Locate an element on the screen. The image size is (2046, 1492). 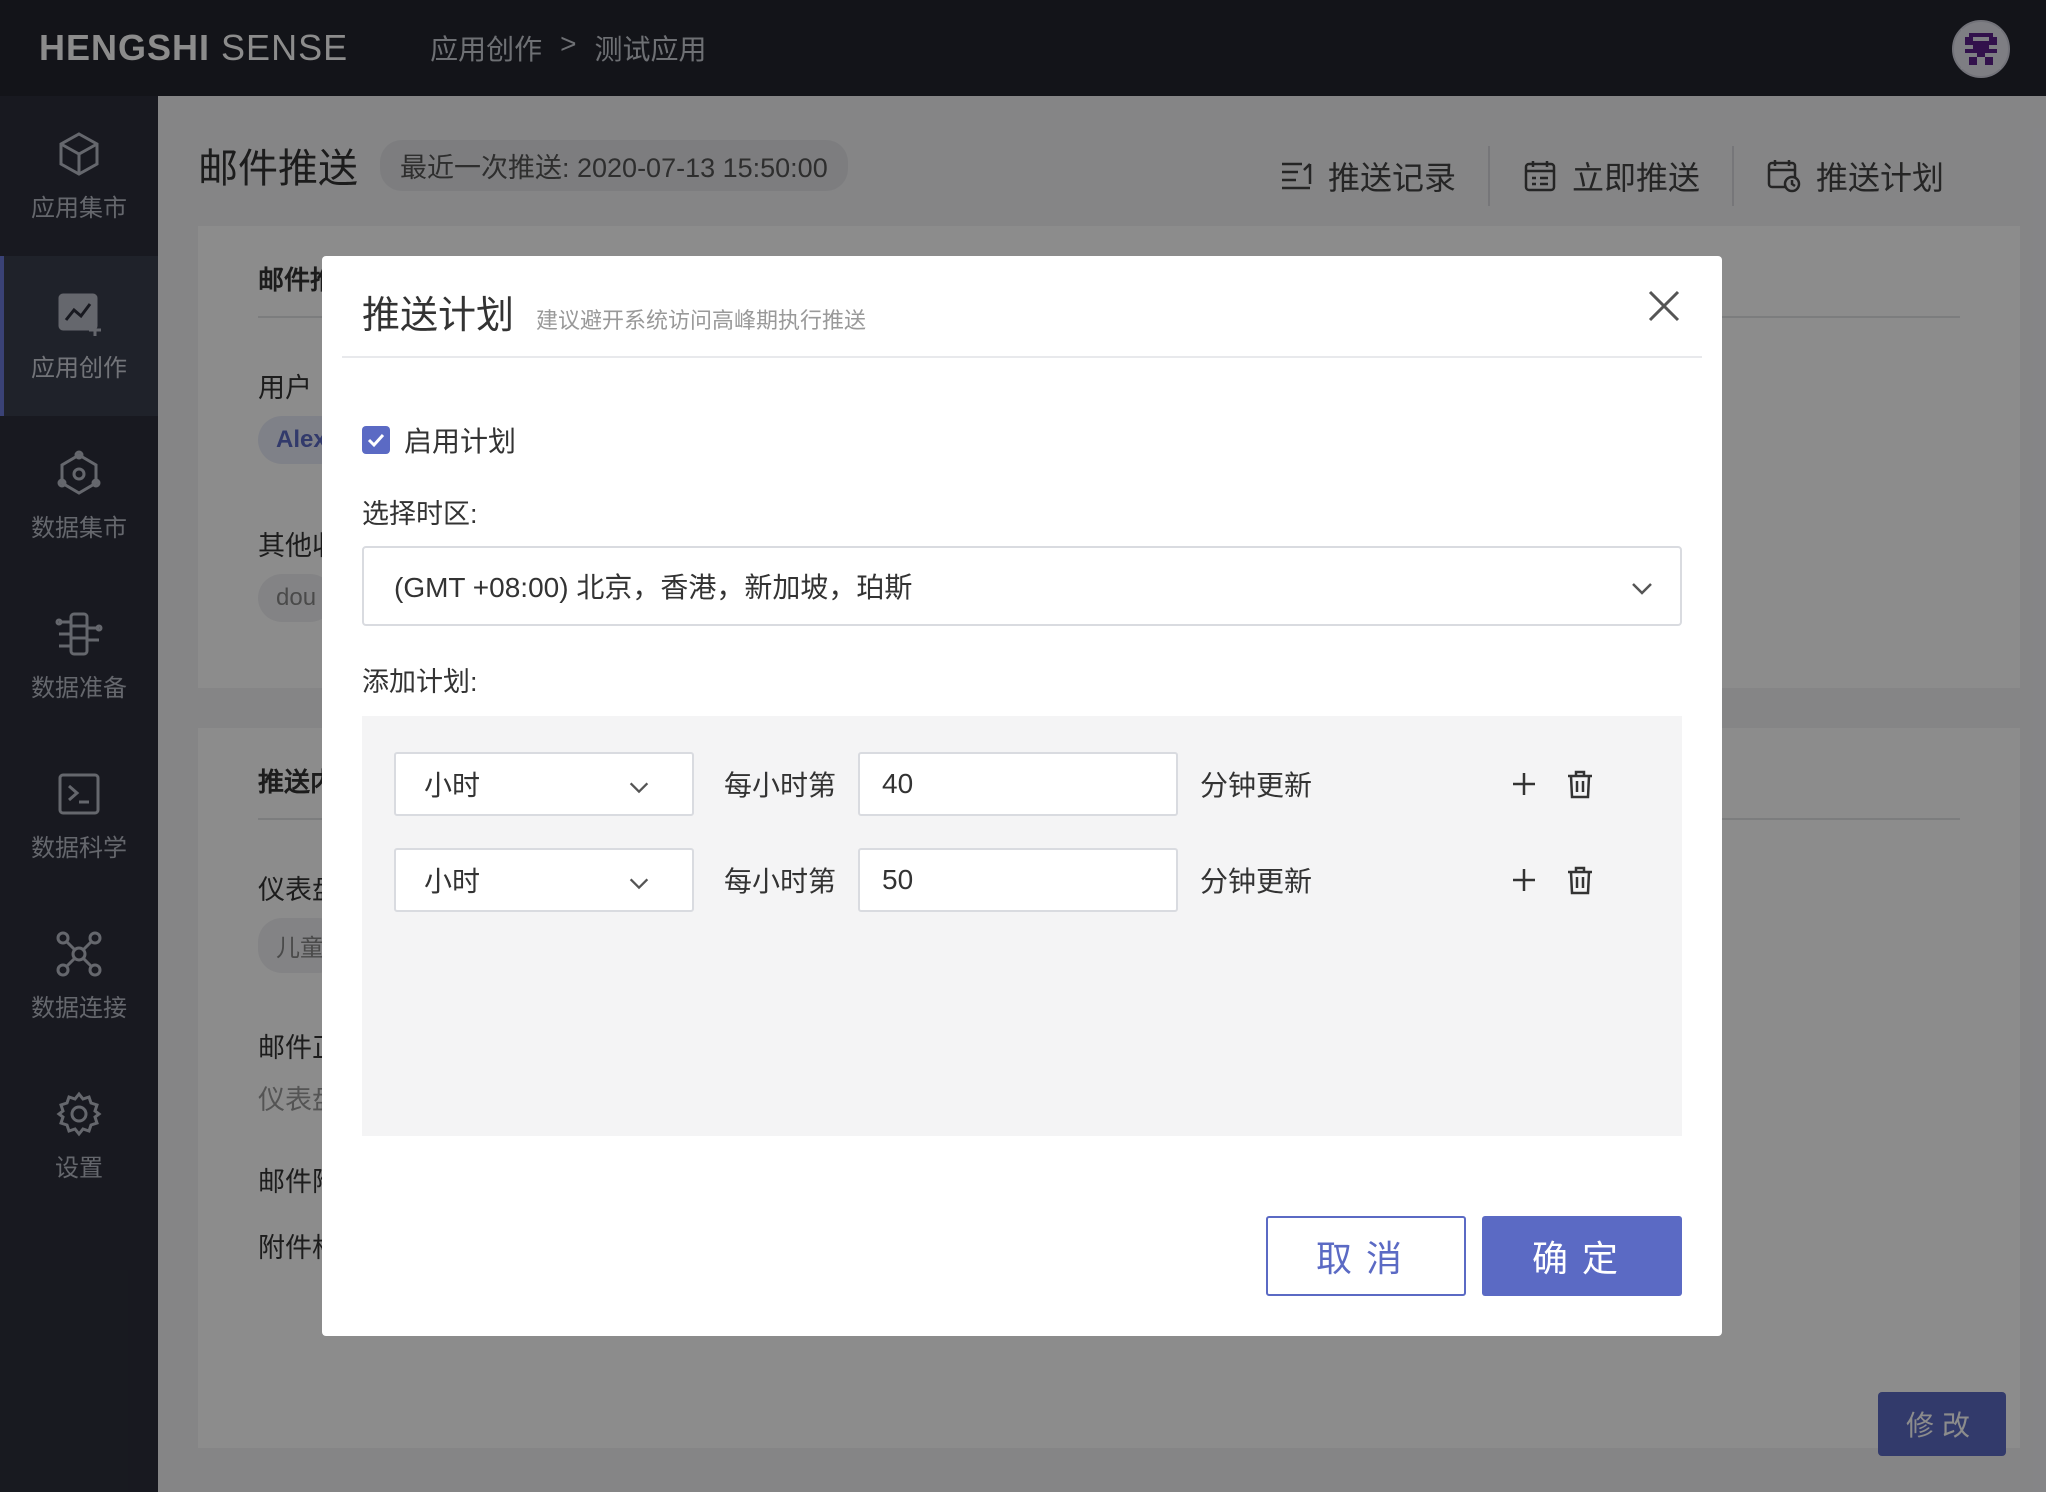
checkbox-checked-icon is located at coordinates (376, 440).